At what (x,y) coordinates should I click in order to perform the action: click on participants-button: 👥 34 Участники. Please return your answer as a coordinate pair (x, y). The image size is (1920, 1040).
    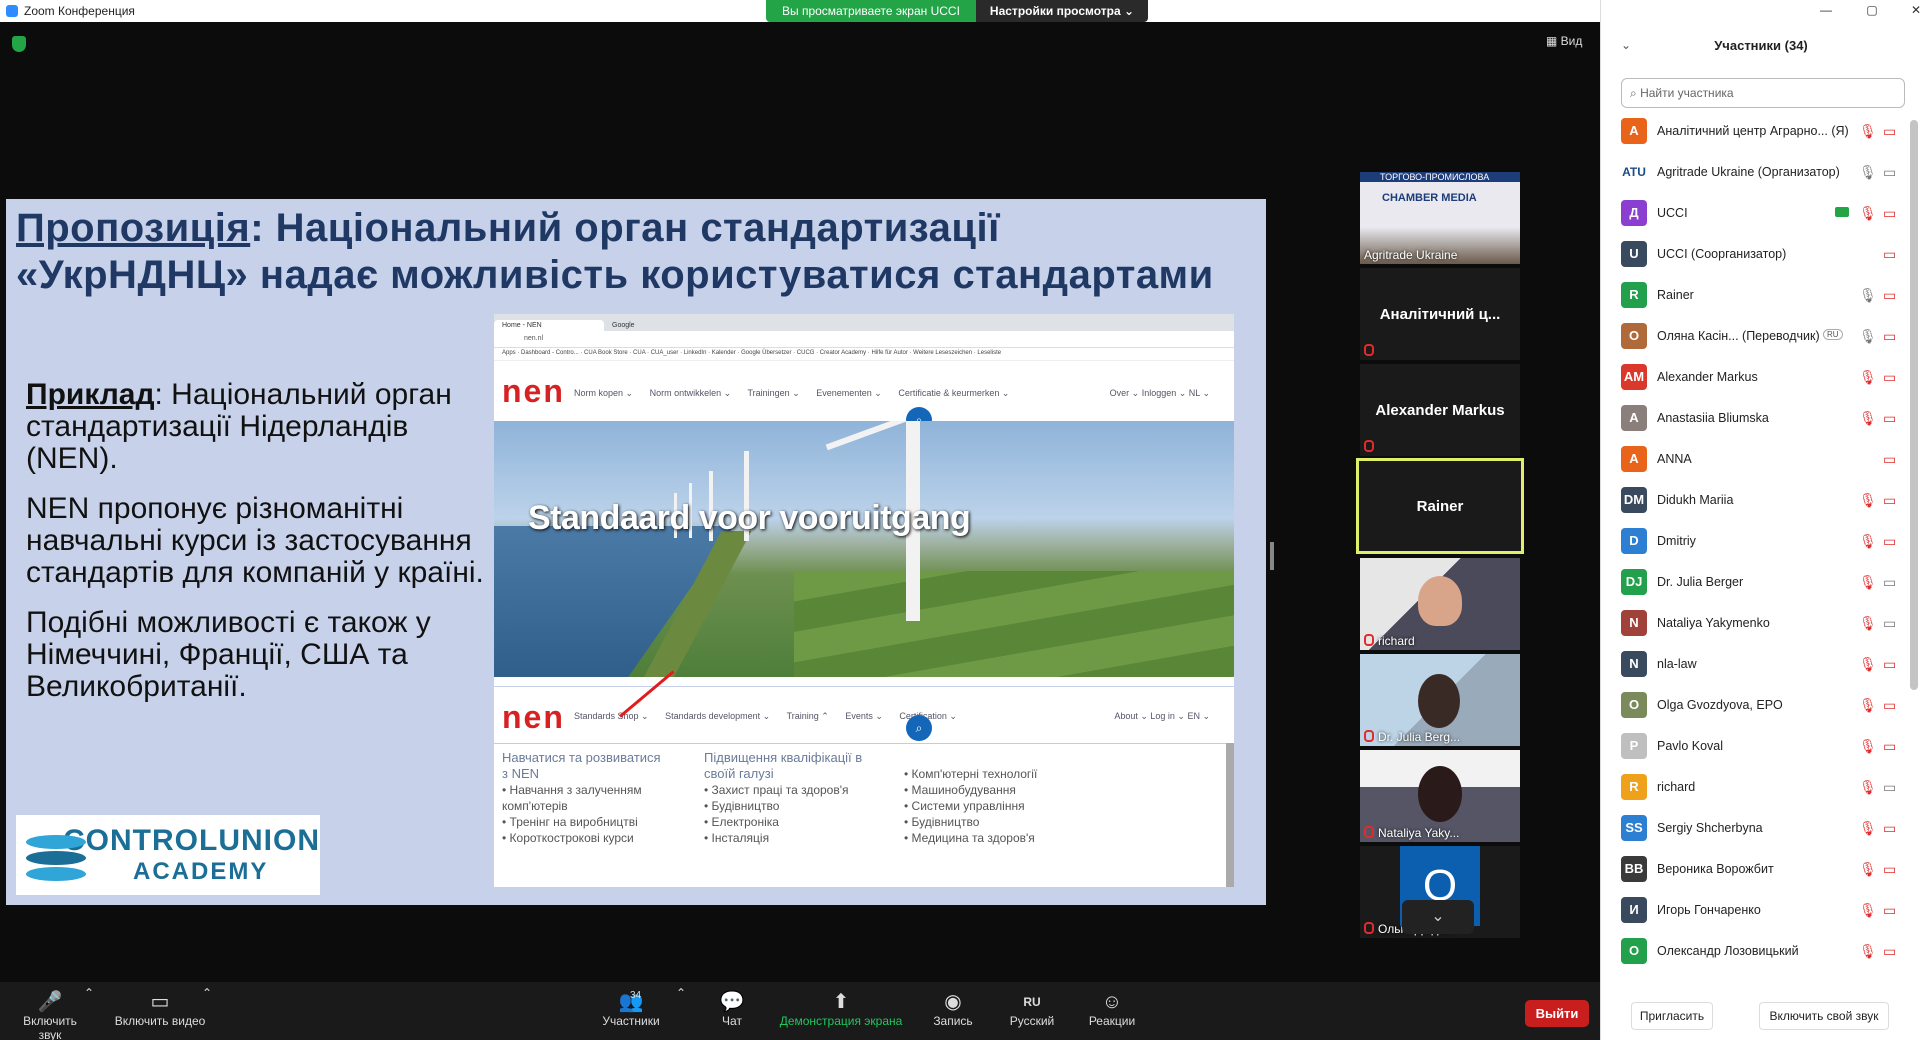
    Looking at the image, I should click on (631, 1009).